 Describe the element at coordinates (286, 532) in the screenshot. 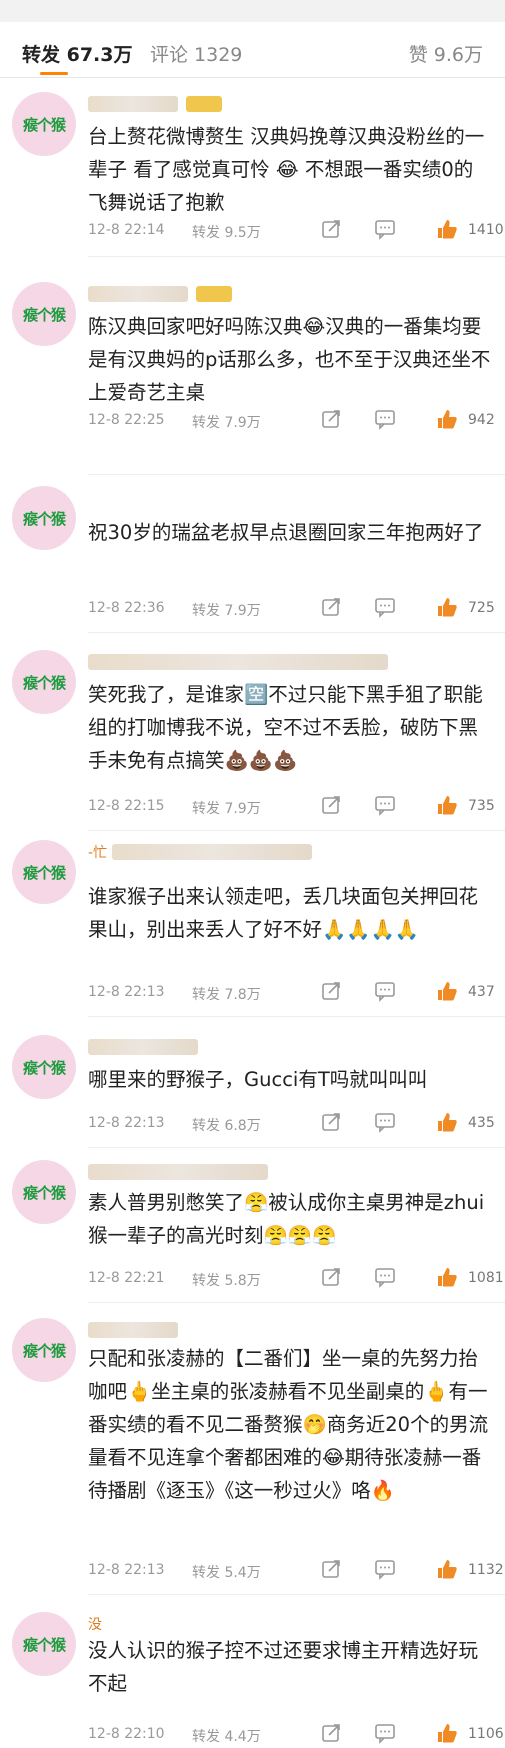

I see `comment-text: 祝30岁的瑞盆老叔早点退圈回家三年抱两好了` at that location.